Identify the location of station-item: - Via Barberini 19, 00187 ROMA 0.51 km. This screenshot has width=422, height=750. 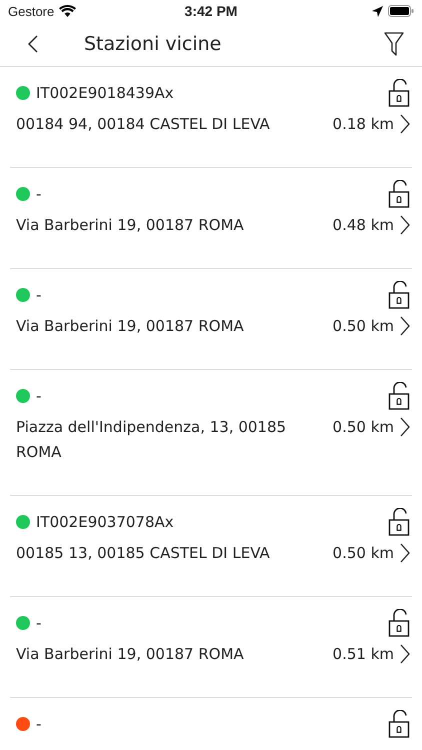
(211, 647).